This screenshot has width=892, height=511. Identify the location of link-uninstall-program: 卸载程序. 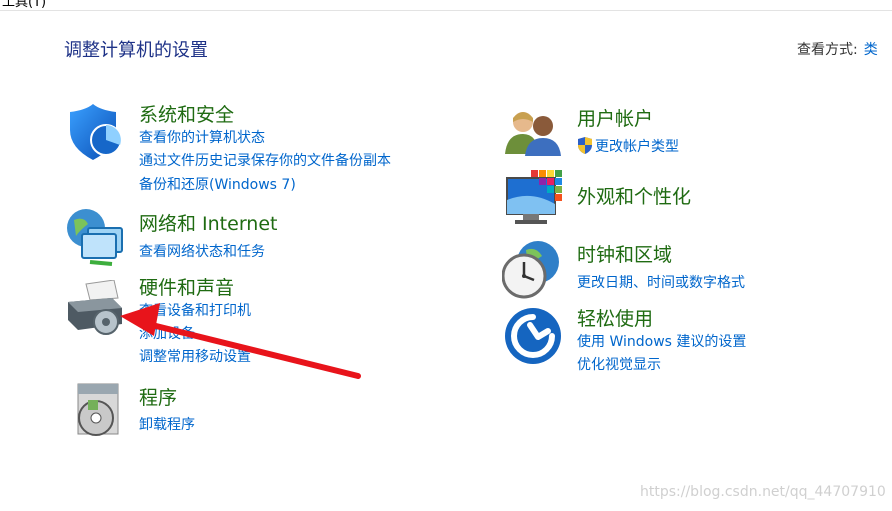
(167, 424).